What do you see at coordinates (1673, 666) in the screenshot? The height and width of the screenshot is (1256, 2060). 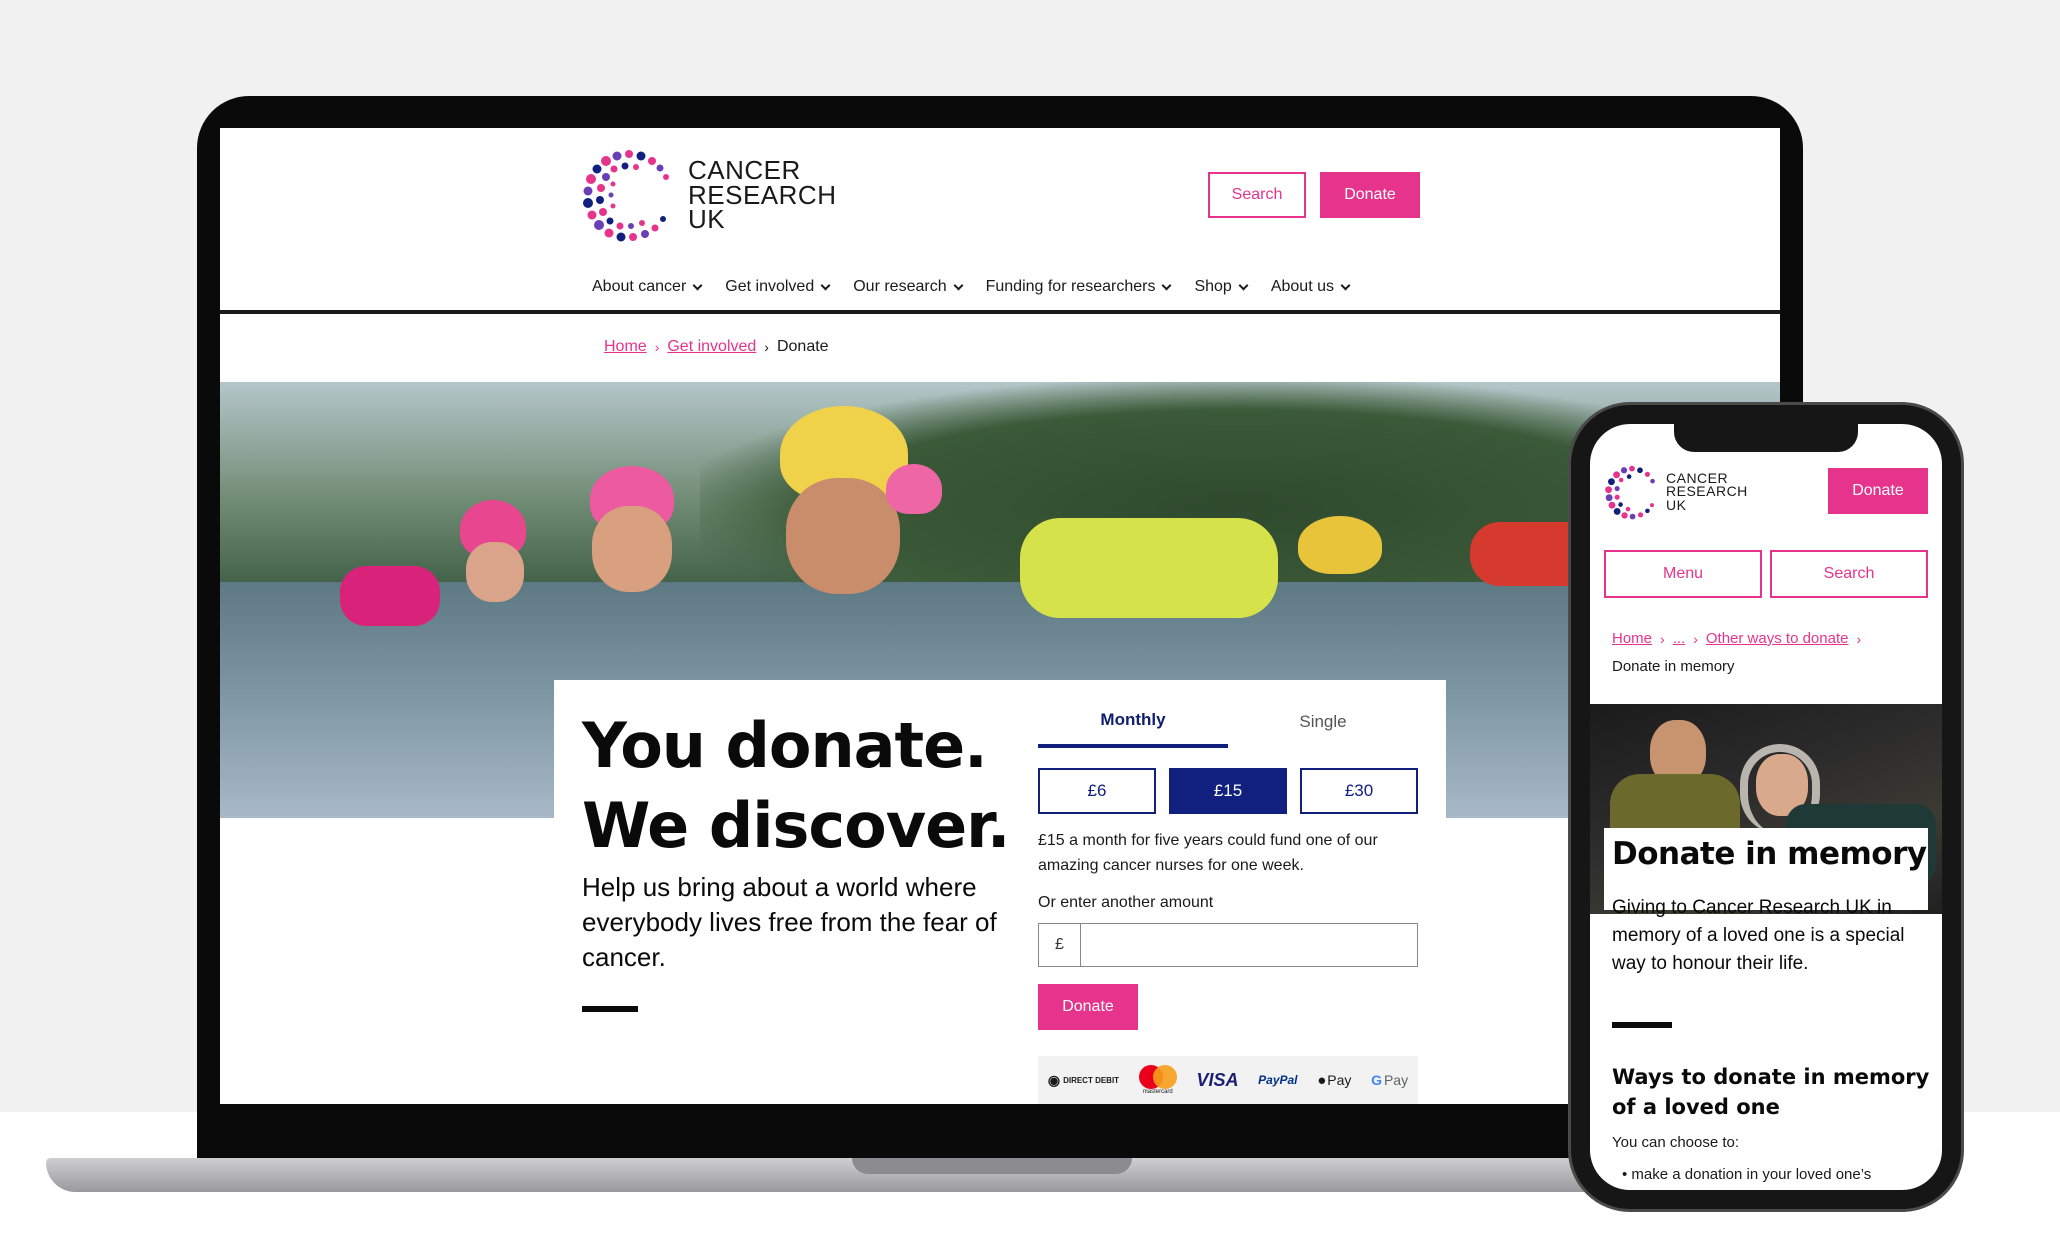 I see `breadcrumb-current: Donate in memory` at bounding box center [1673, 666].